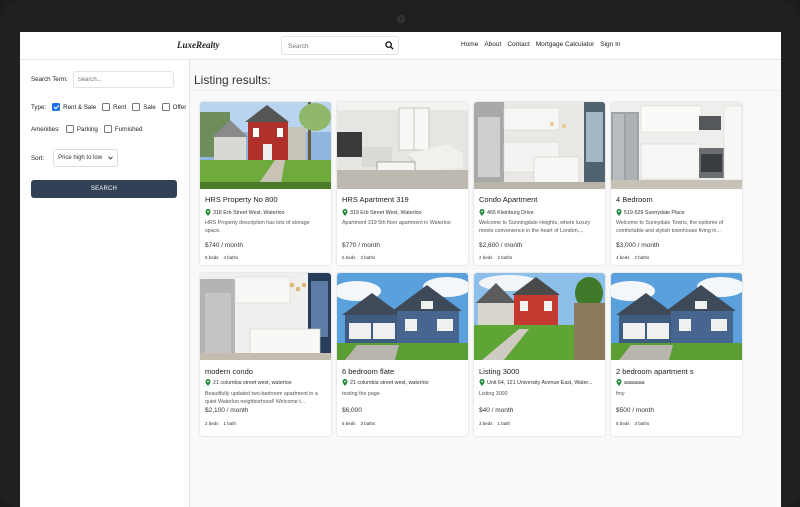 Image resolution: width=800 pixels, height=507 pixels. What do you see at coordinates (149, 107) in the screenshot?
I see `sale-label: Sale` at bounding box center [149, 107].